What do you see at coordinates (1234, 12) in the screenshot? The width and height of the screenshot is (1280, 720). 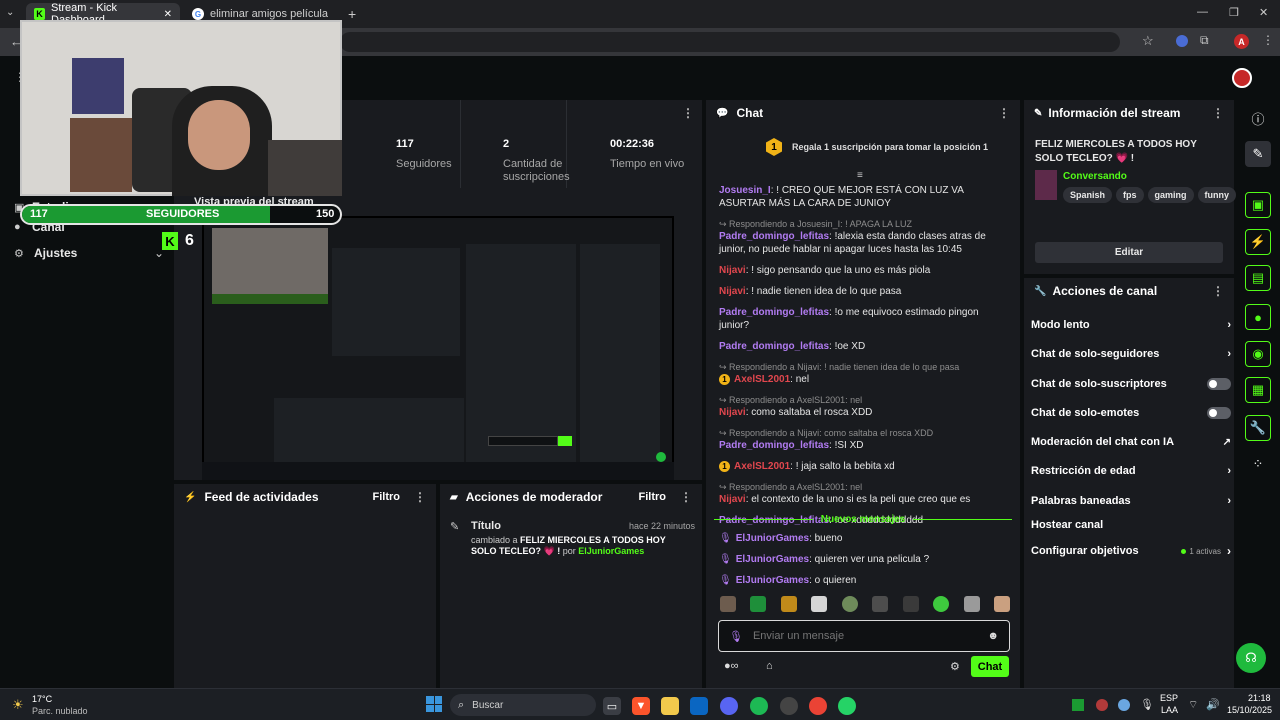 I see `maximize-button: ❐` at bounding box center [1234, 12].